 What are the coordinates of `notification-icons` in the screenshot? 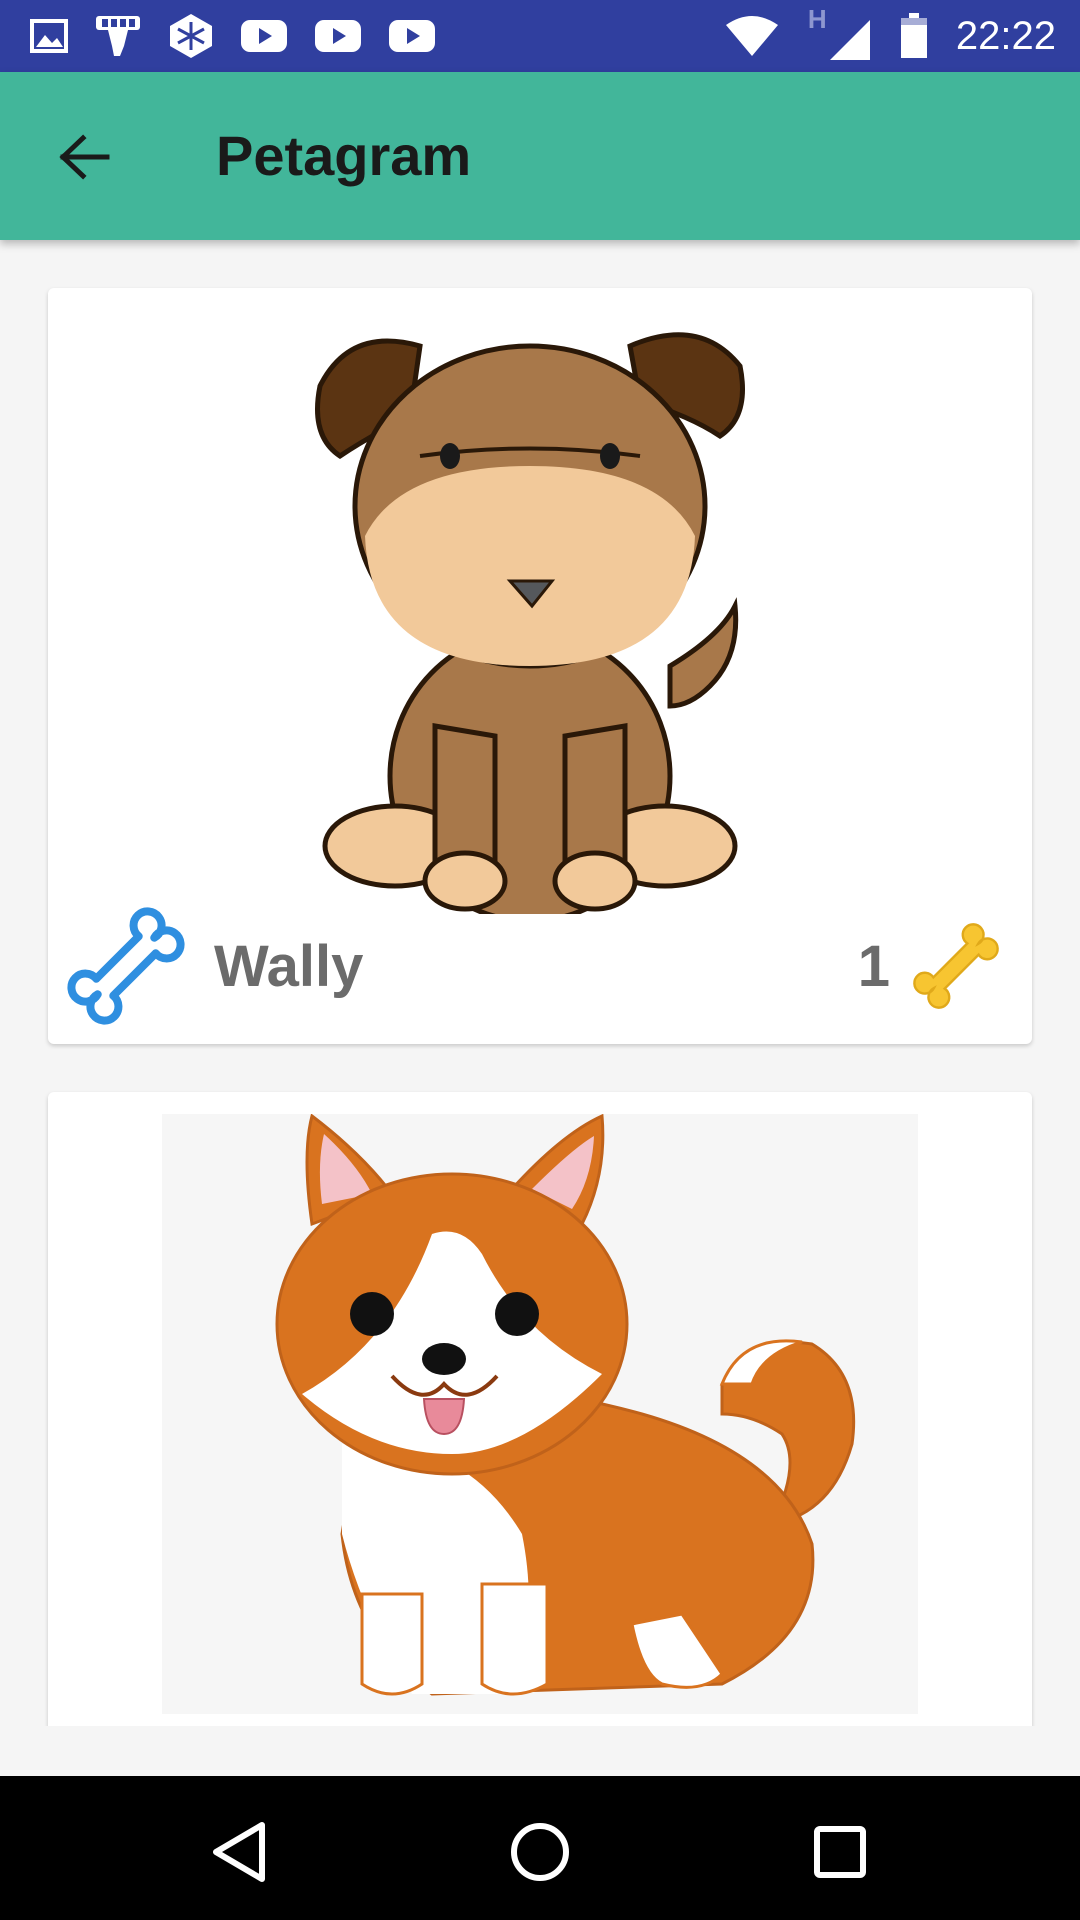 It's located at (233, 36).